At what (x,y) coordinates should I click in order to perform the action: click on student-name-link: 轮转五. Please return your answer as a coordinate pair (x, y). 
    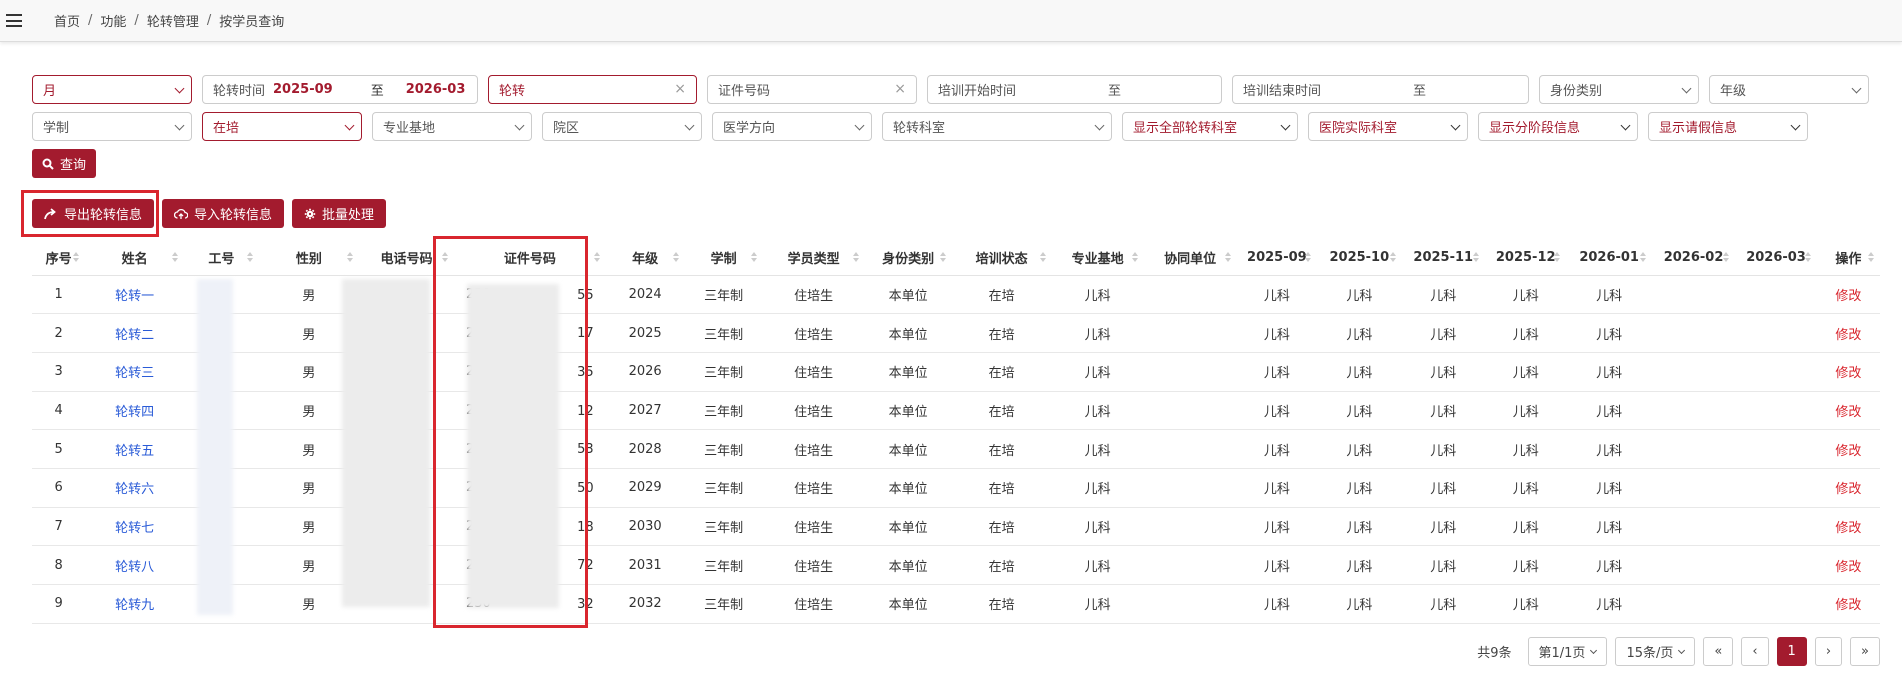
    Looking at the image, I should click on (134, 451).